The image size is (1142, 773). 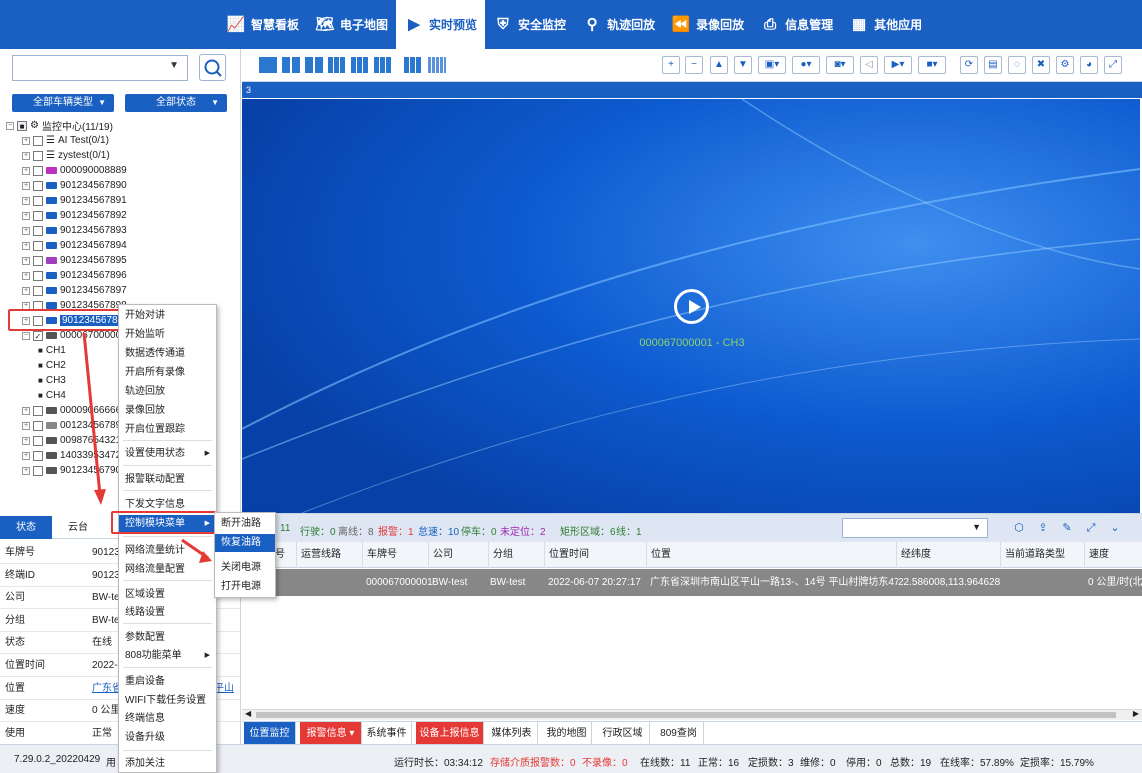 I want to click on context-menu-item: 报警联动配置, so click(x=167, y=480).